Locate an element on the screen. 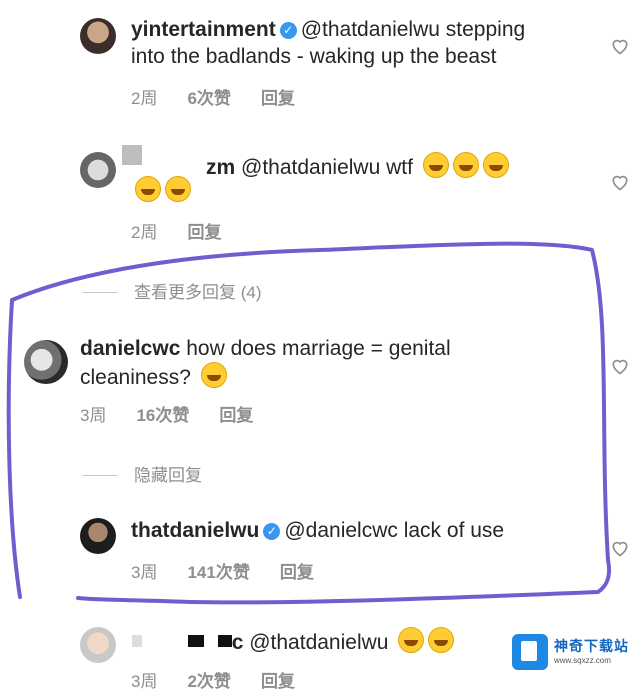 This screenshot has width=636, height=692. comment-meta: 2周 回复 is located at coordinates (191, 230).